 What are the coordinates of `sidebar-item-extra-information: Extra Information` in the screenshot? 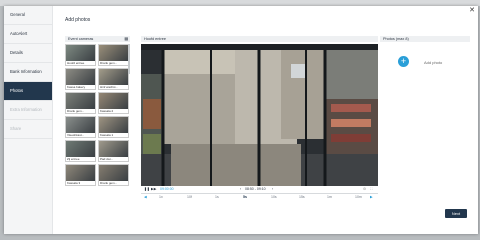 It's located at (28, 110).